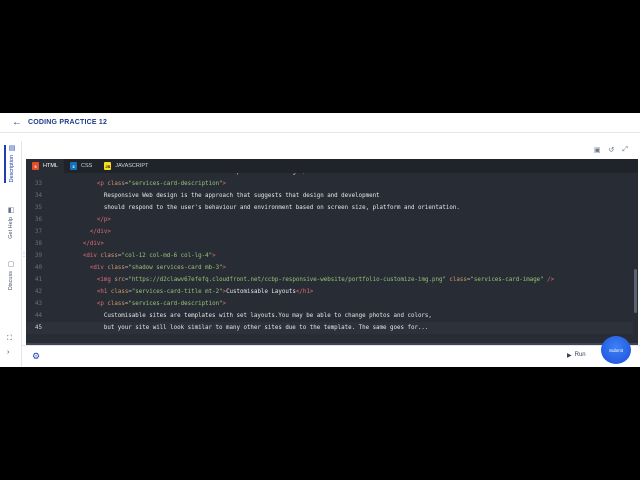  Describe the element at coordinates (8, 352) in the screenshot. I see `chevron-right-icon: ›` at that location.